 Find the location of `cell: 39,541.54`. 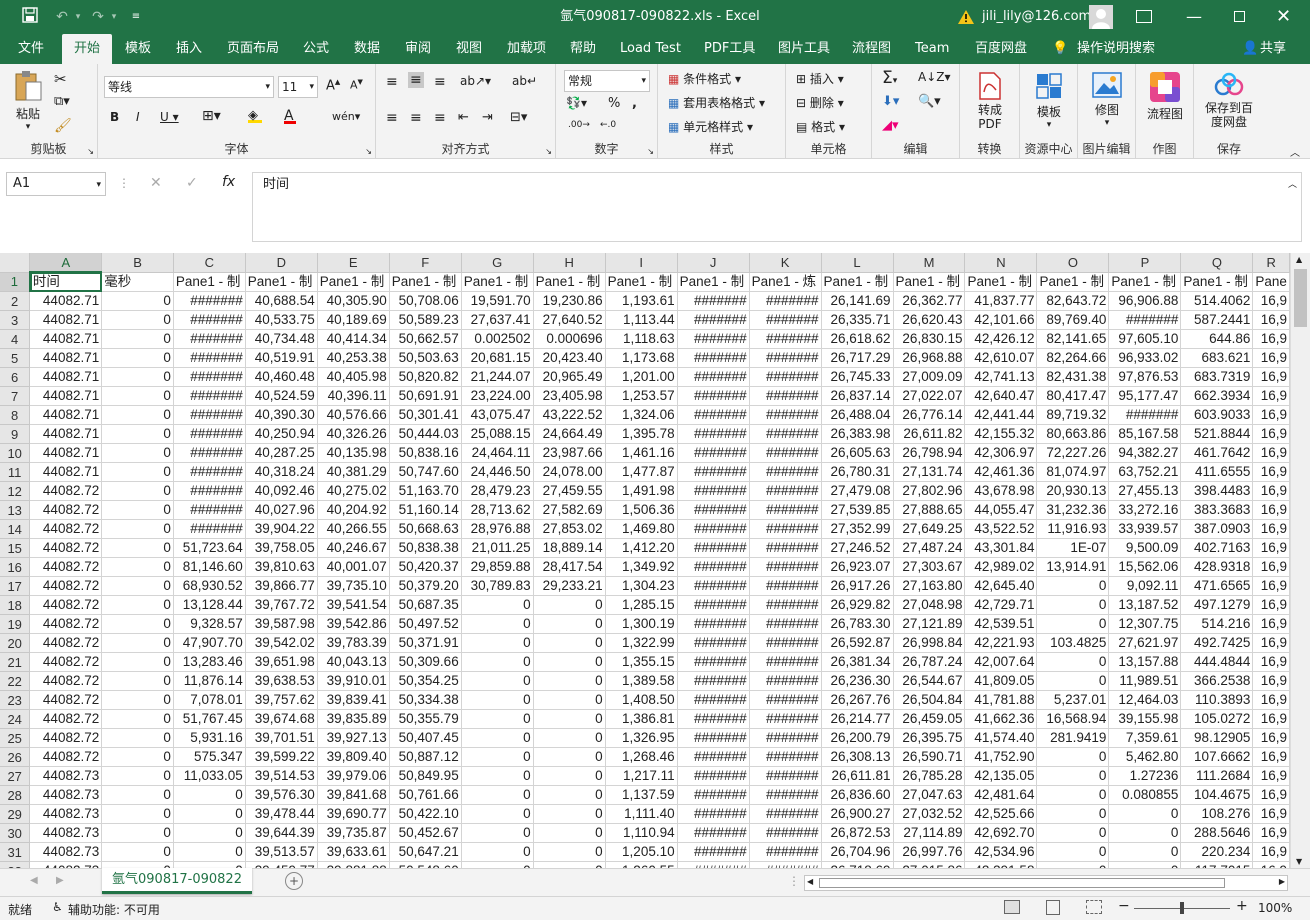

cell: 39,541.54 is located at coordinates (353, 605).